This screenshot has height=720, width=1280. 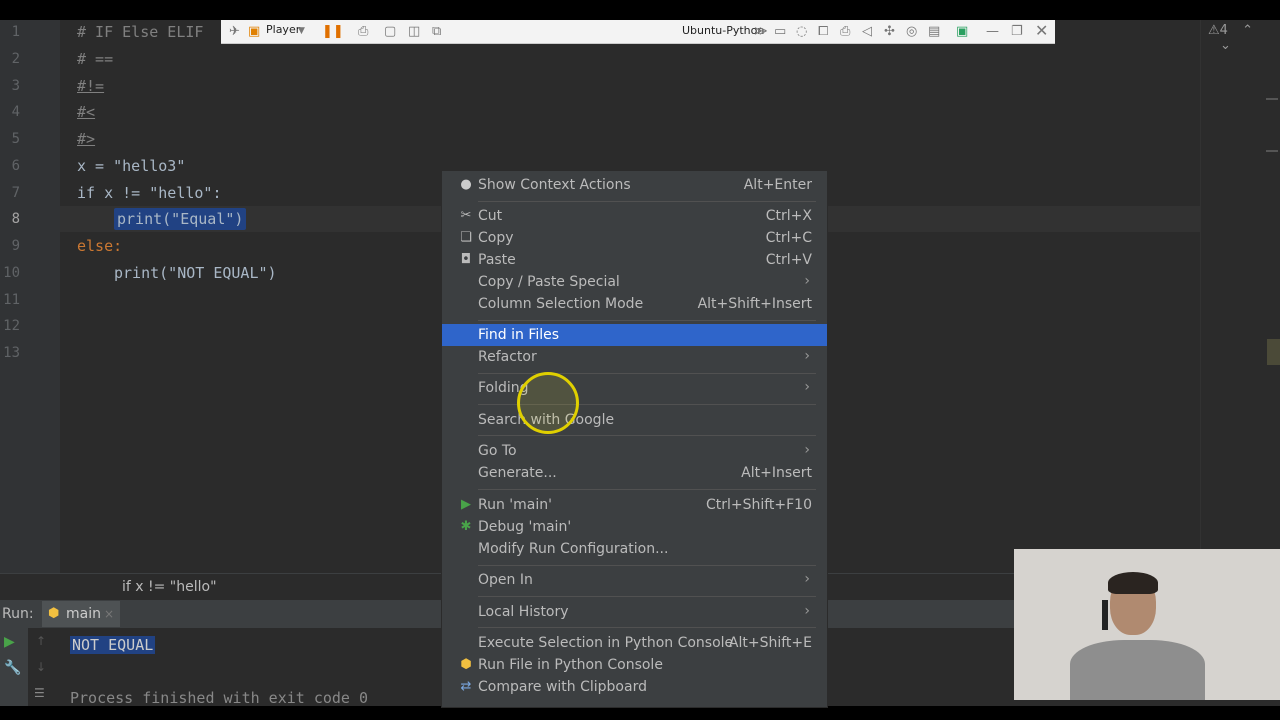 I want to click on line-number: 6, so click(x=15, y=166).